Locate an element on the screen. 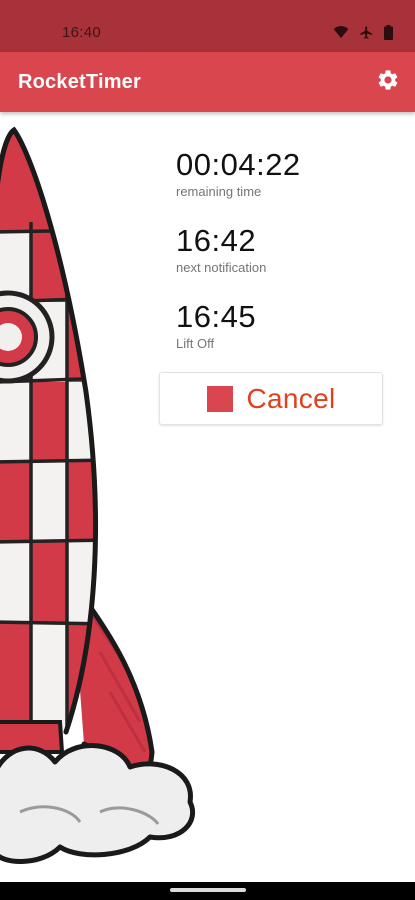  stop-icon is located at coordinates (219, 398).